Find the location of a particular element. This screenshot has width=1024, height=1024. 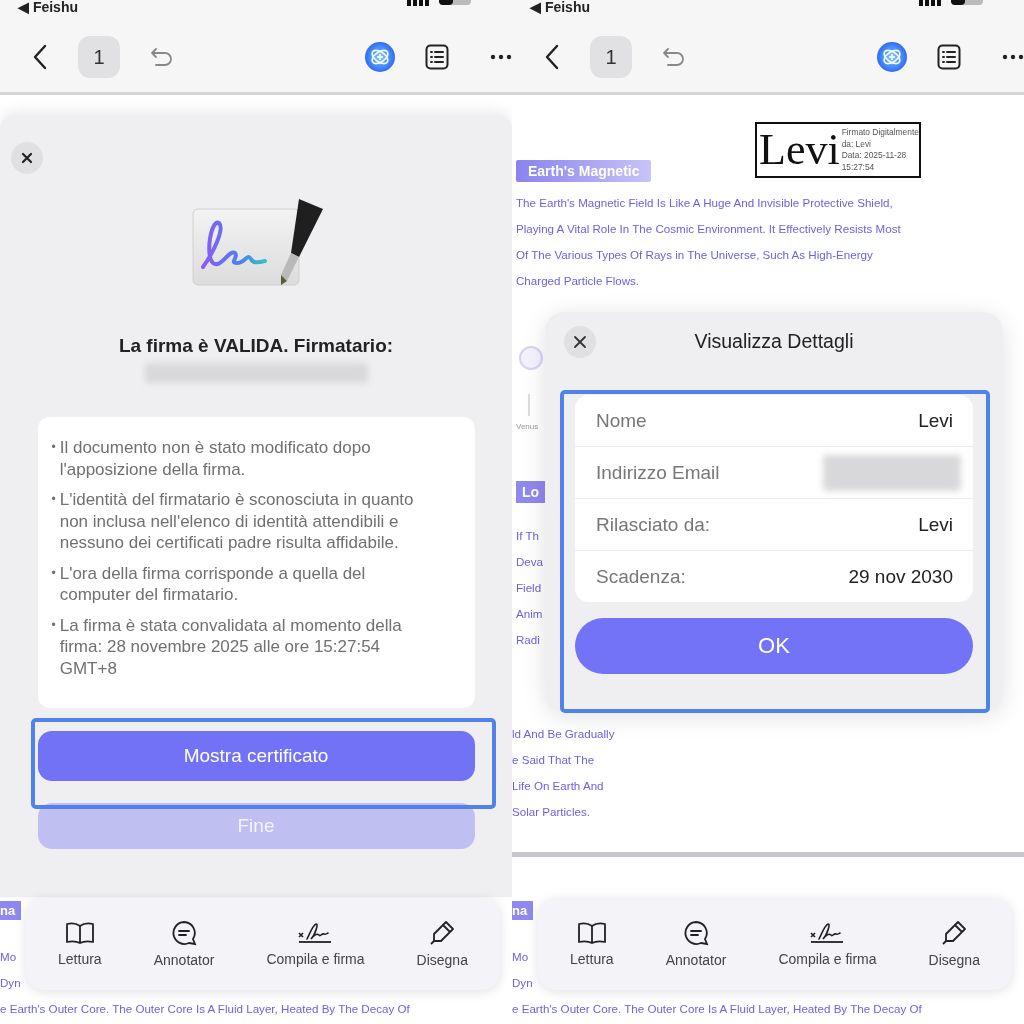

stamp-signature-name: Levi is located at coordinates (799, 150).